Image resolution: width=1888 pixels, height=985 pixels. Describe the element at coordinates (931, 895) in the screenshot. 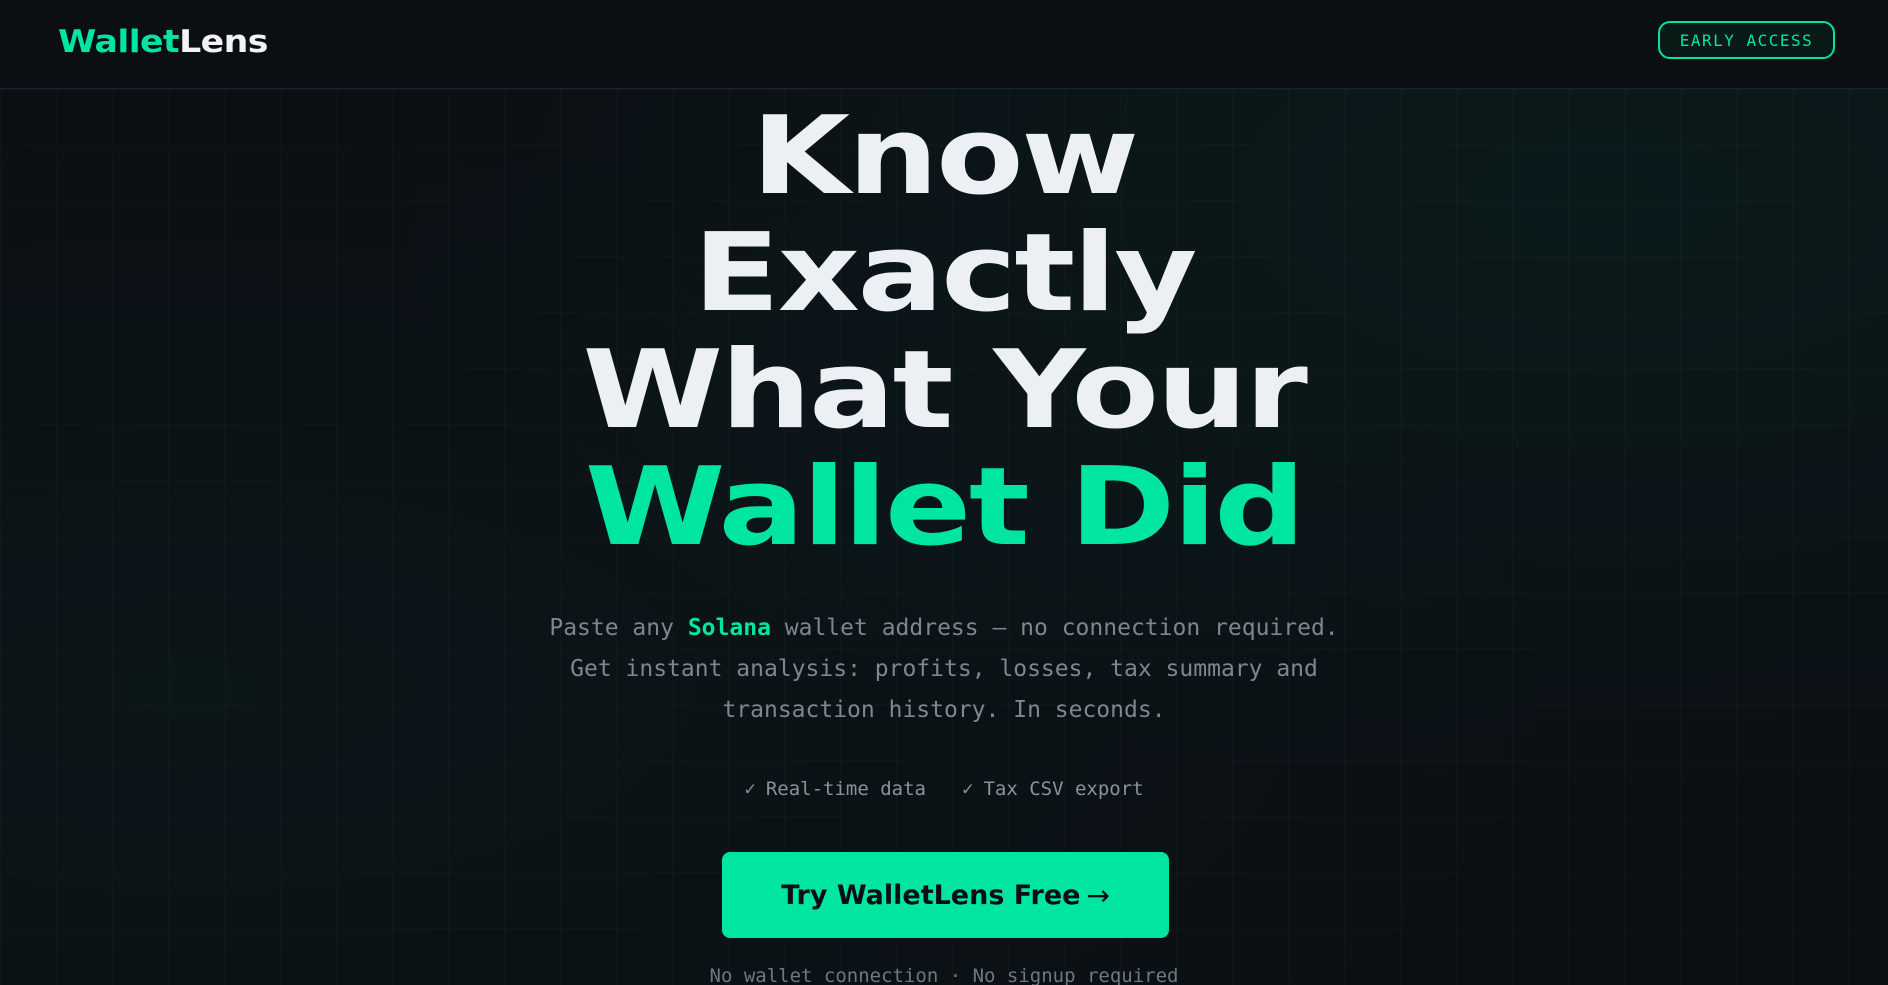

I see `cta-label: Try WalletLens Free` at that location.